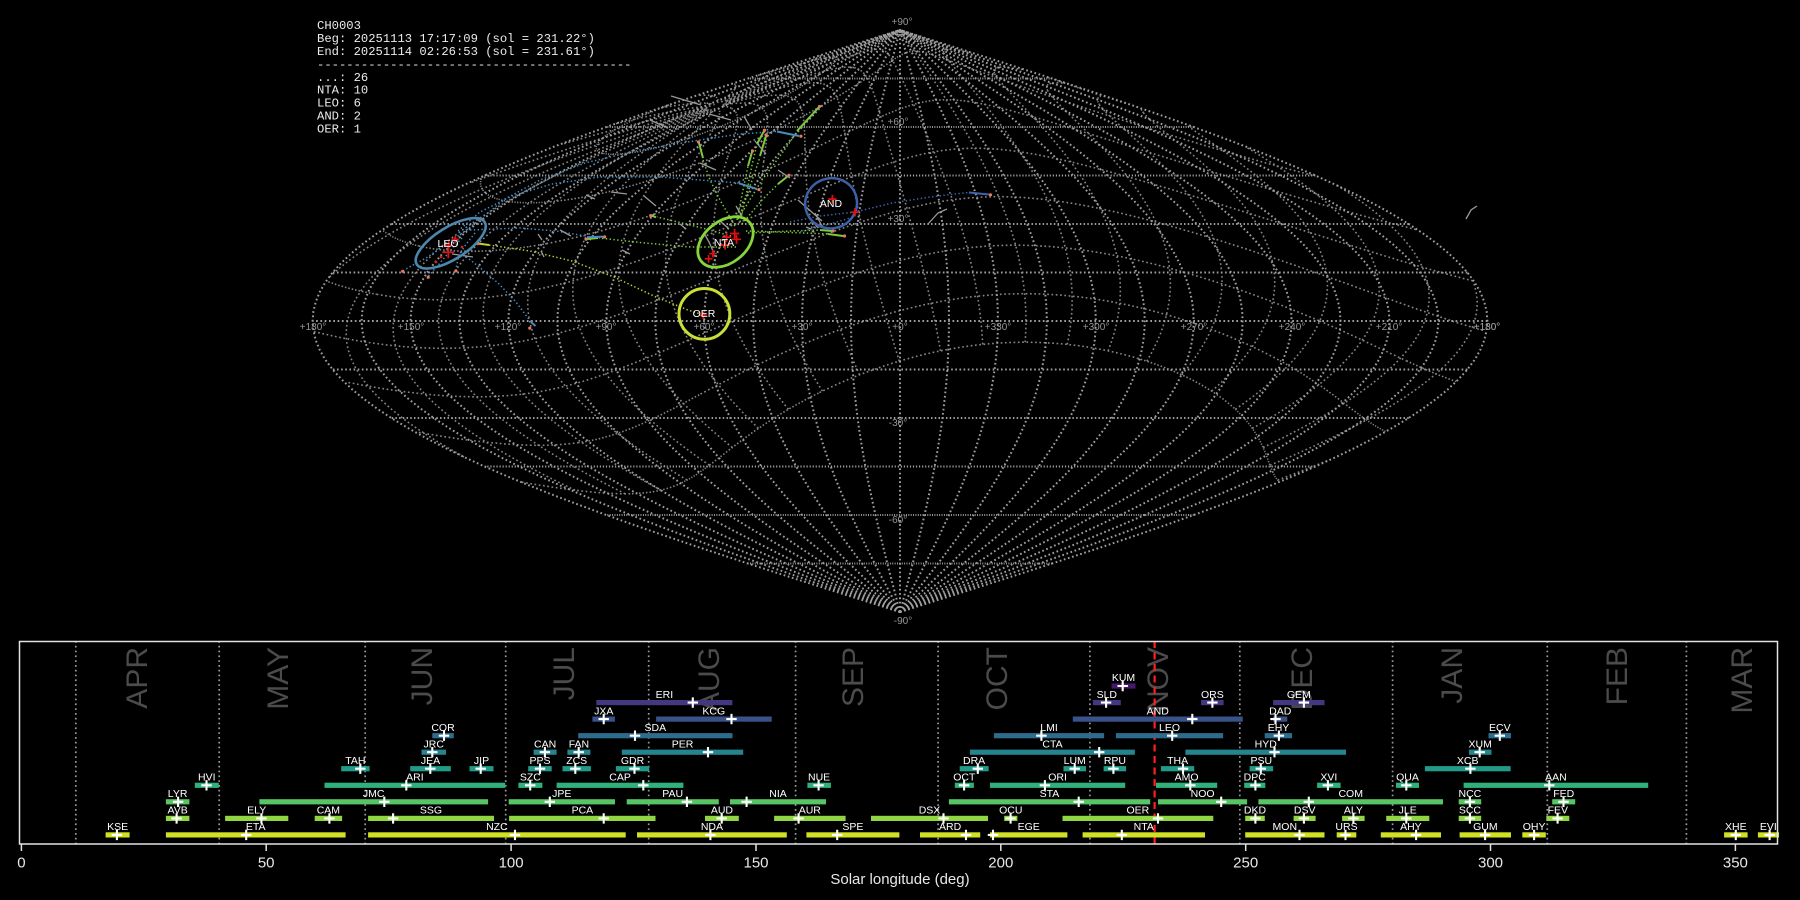 Image resolution: width=1800 pixels, height=900 pixels. What do you see at coordinates (1285, 827) in the screenshot?
I see `svg-text: MON` at bounding box center [1285, 827].